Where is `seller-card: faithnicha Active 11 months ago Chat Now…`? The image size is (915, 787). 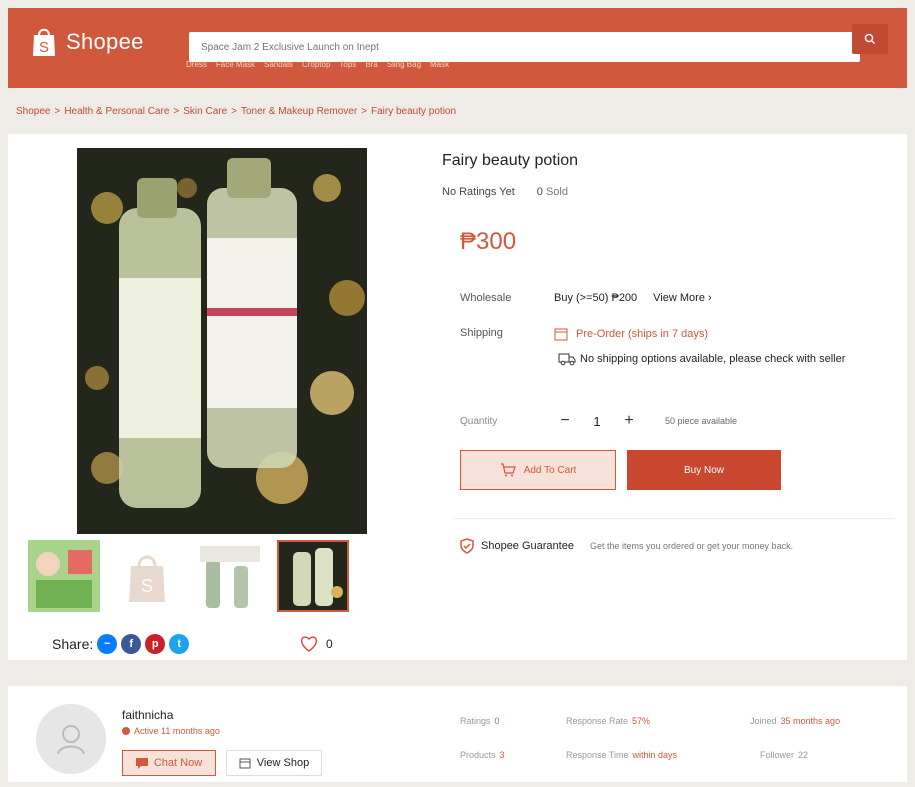
seller-card: faithnicha Active 11 months ago Chat Now… is located at coordinates (457, 734).